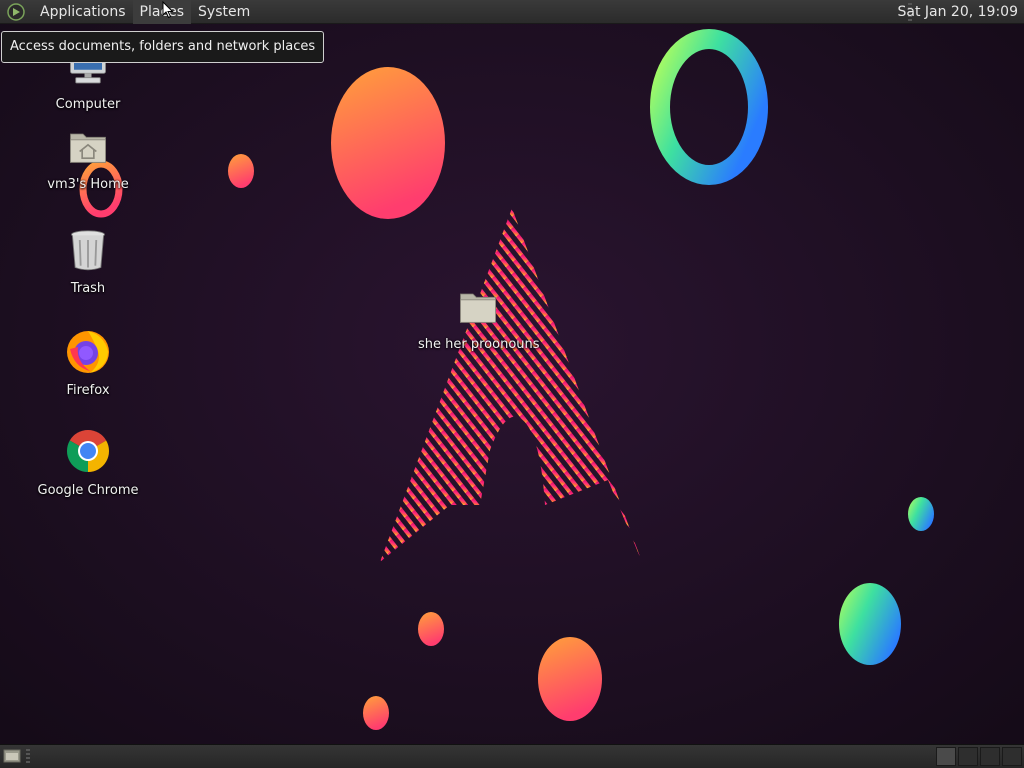 Image resolution: width=1024 pixels, height=768 pixels. What do you see at coordinates (88, 104) in the screenshot?
I see `computer-label: Computer` at bounding box center [88, 104].